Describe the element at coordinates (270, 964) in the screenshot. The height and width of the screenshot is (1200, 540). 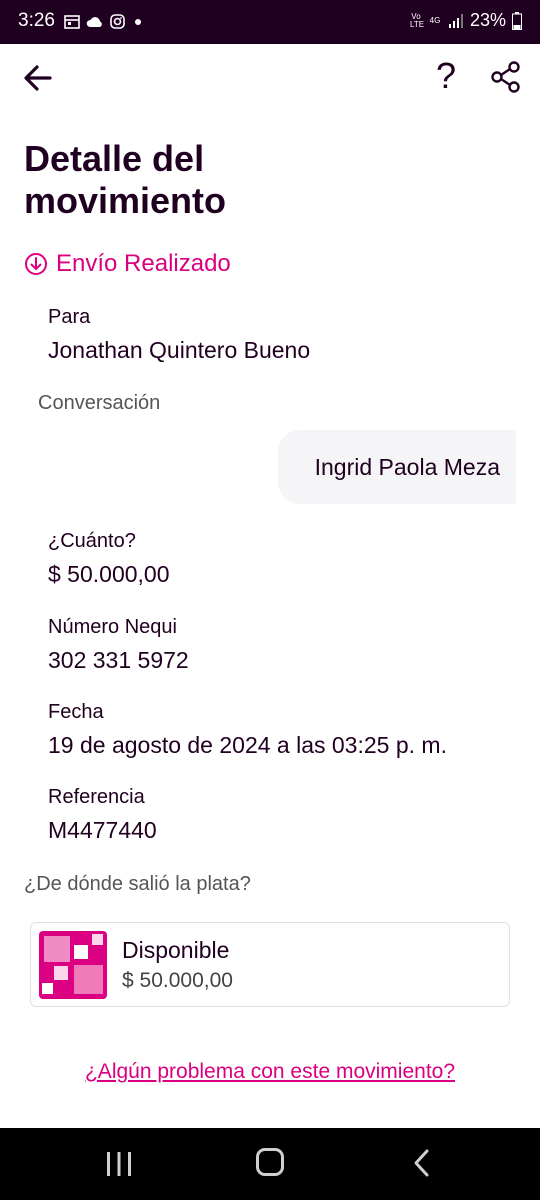
I see `source-account-card: Disponible $ 50.000,00` at that location.